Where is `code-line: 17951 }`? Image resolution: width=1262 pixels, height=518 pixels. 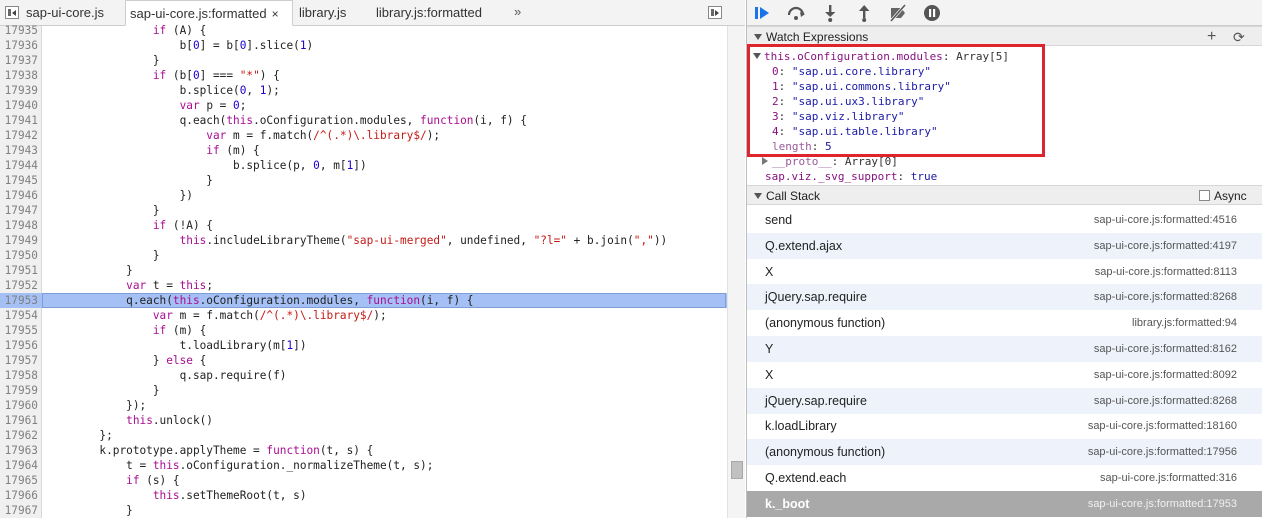
code-line: 17951 } is located at coordinates (363, 270).